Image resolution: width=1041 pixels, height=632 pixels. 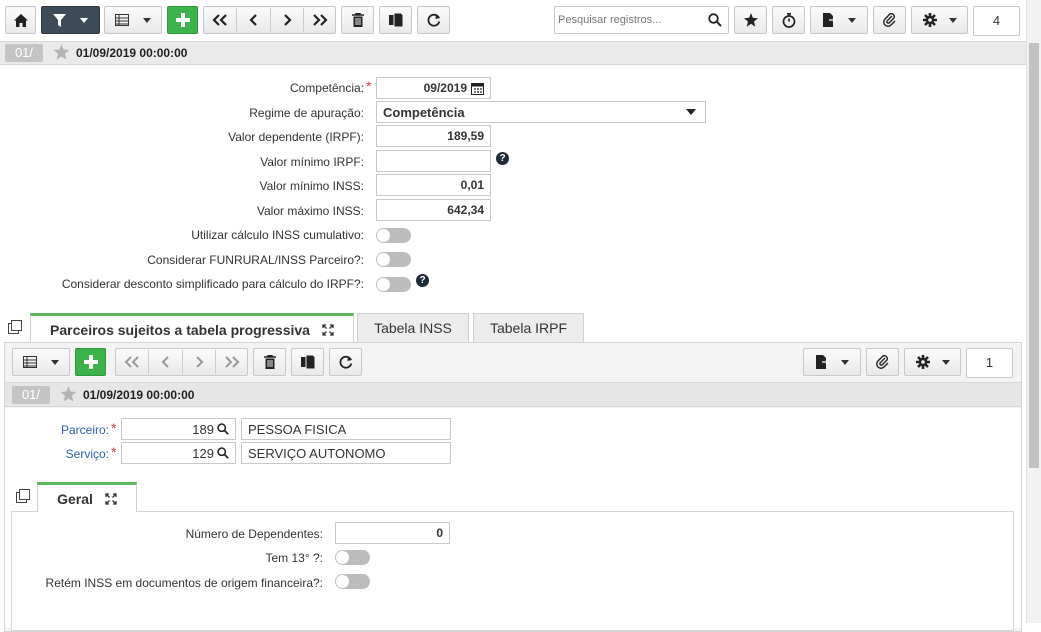 I want to click on valor-maximo-inss-label: Valor máximo INSS:, so click(x=310, y=211).